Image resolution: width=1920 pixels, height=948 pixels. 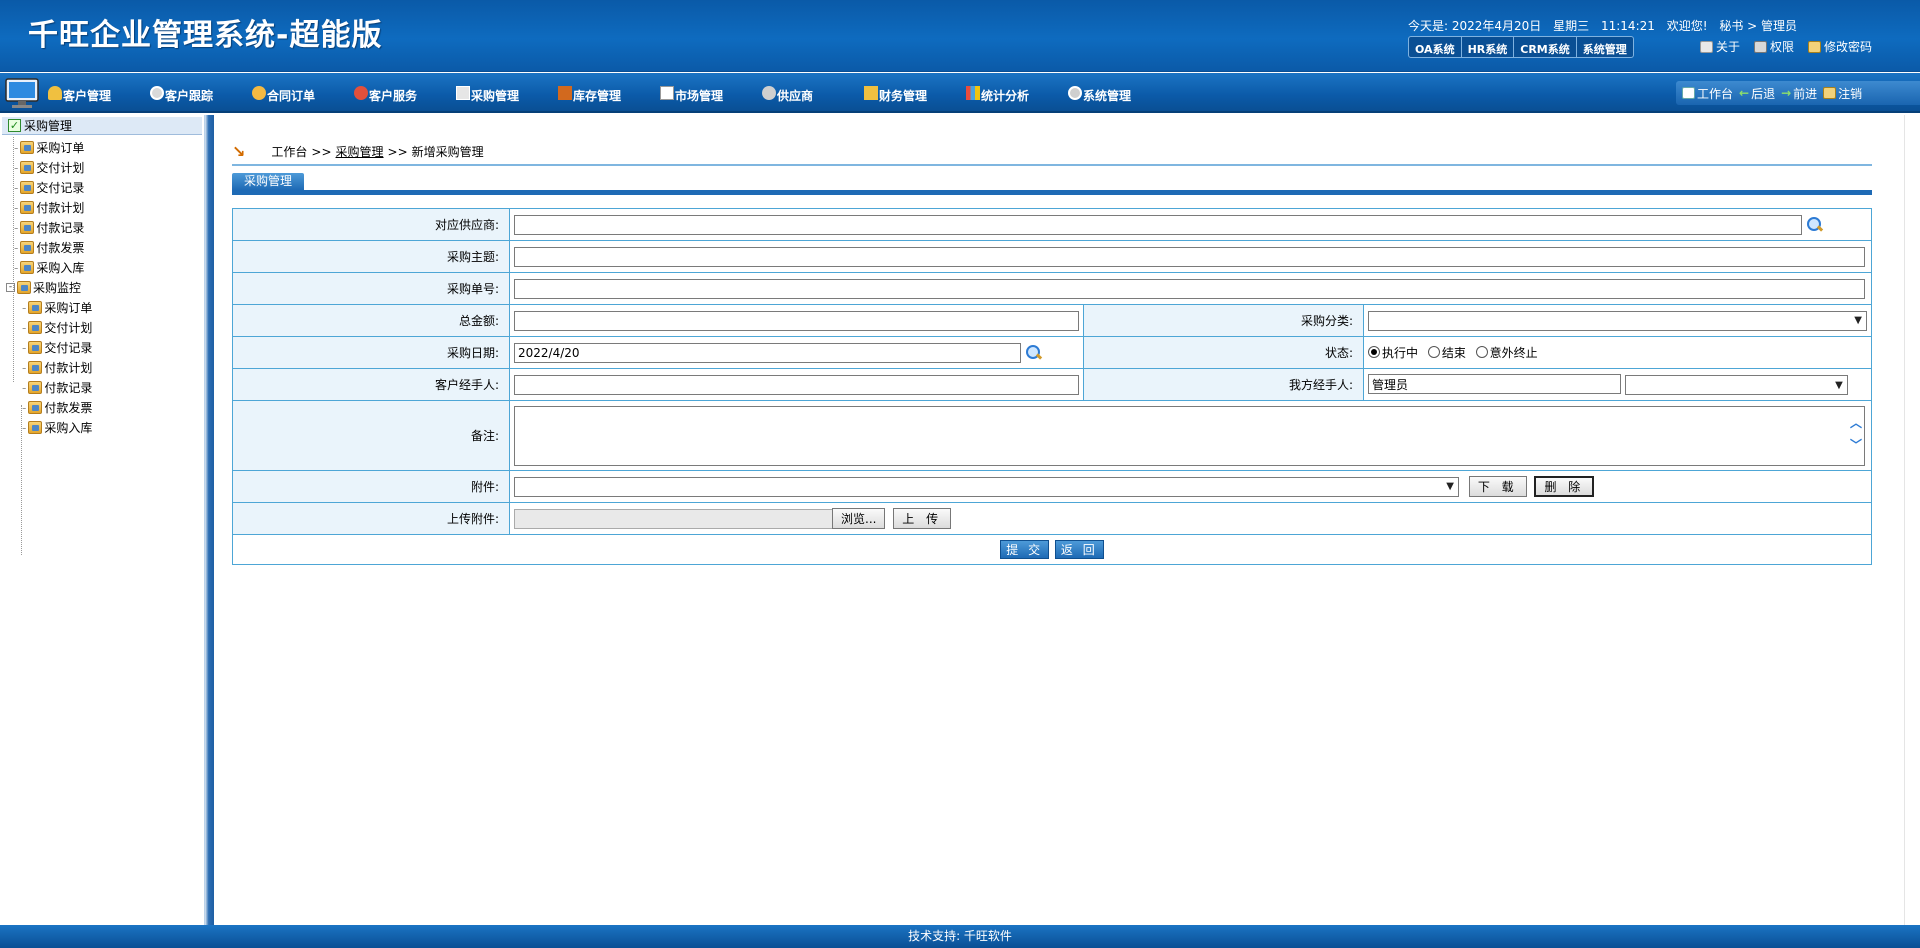 I want to click on menu-supplier: 供应商, so click(x=788, y=94).